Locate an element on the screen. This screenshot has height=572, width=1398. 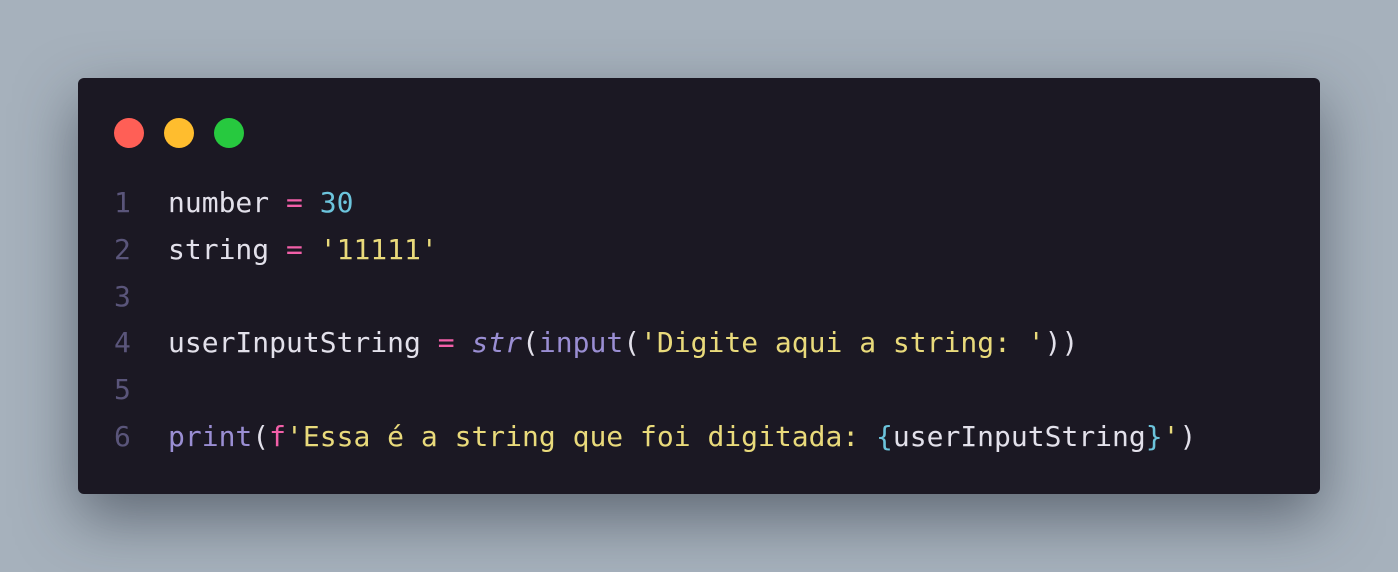
code-text: number = 30 is located at coordinates (260, 203).